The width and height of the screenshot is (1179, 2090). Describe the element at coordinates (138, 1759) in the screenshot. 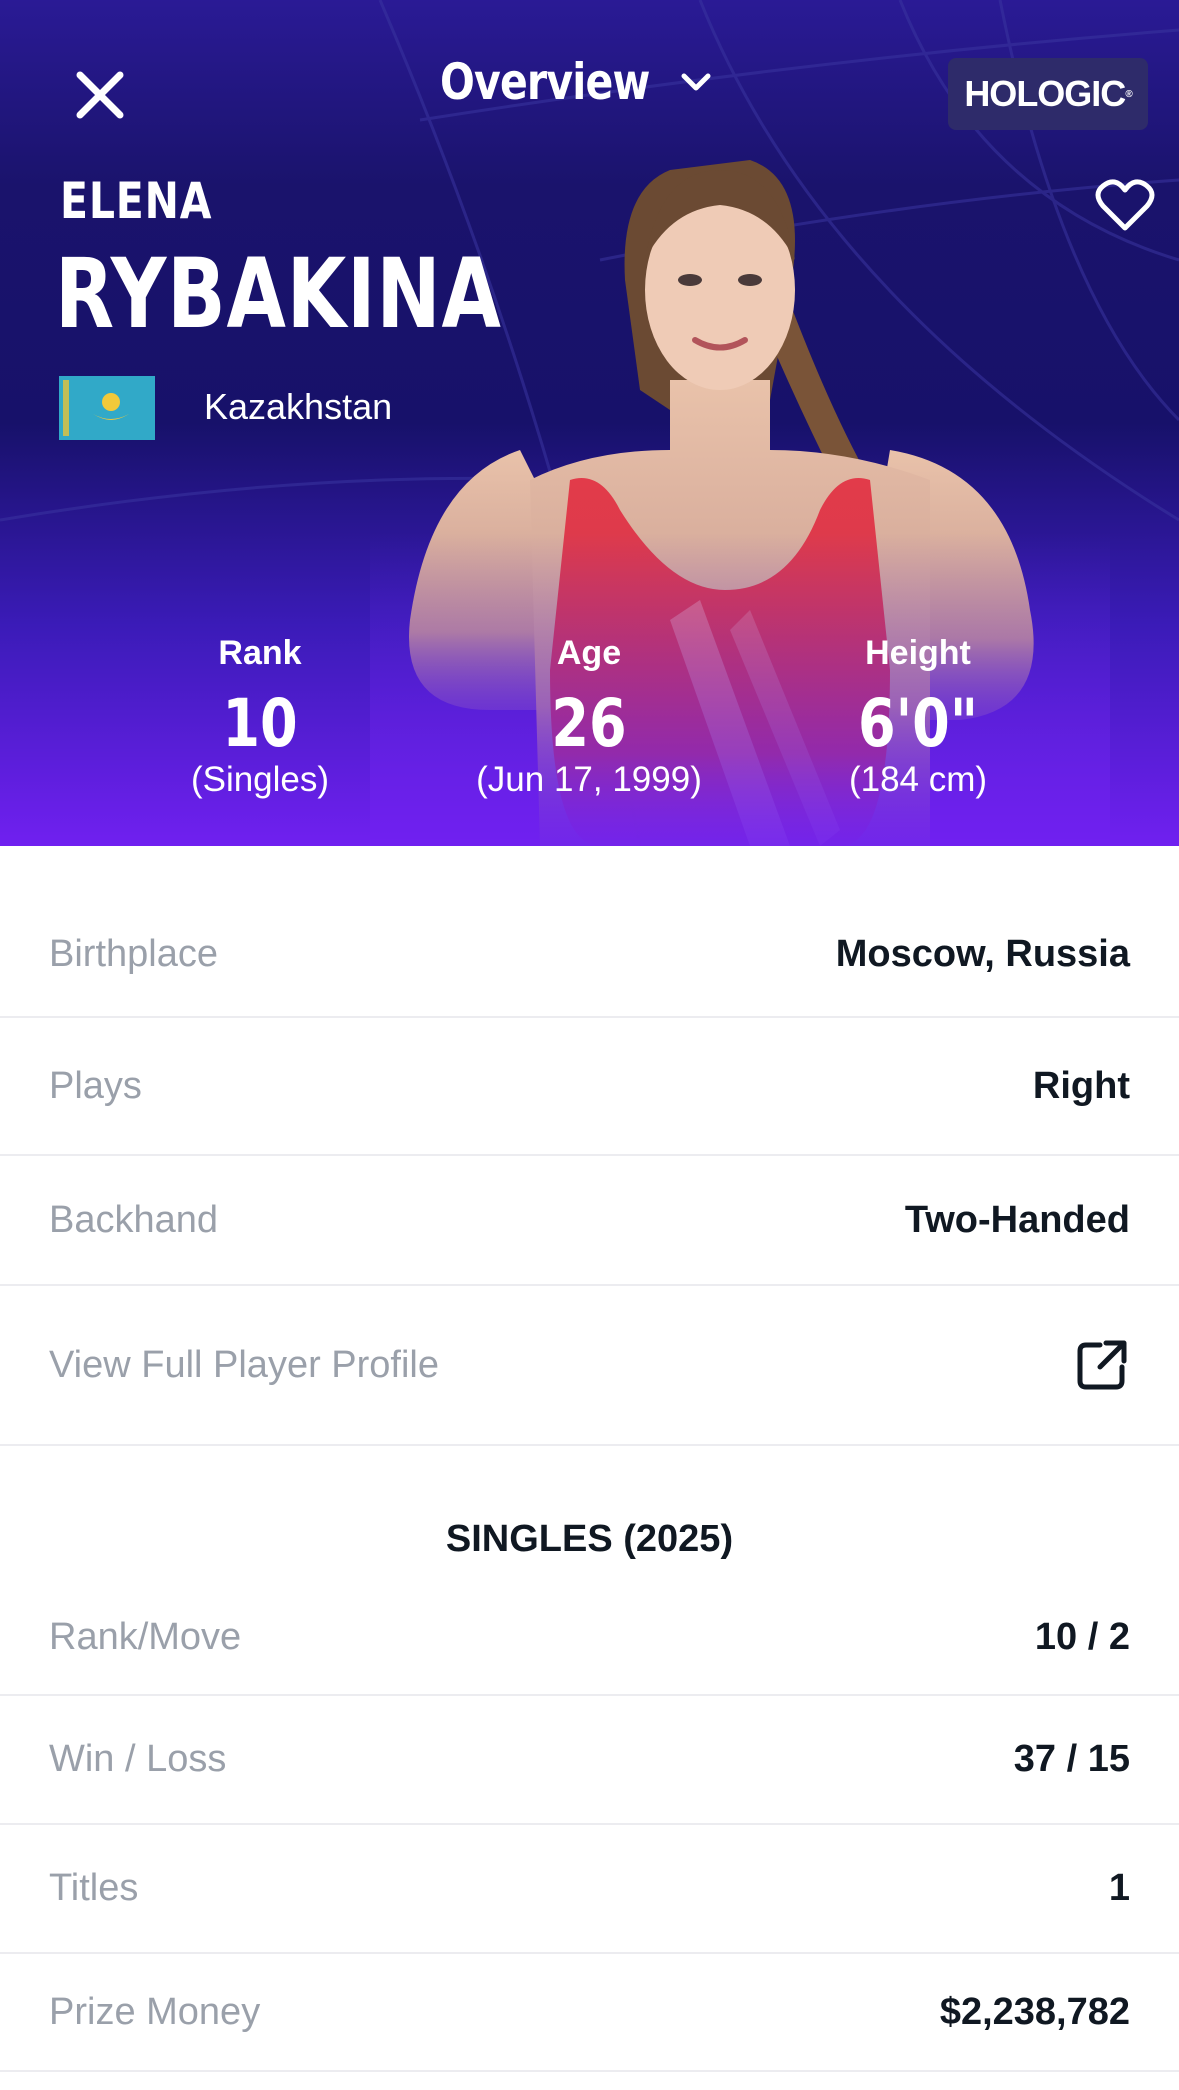

I see `row-label: Win / Loss` at that location.